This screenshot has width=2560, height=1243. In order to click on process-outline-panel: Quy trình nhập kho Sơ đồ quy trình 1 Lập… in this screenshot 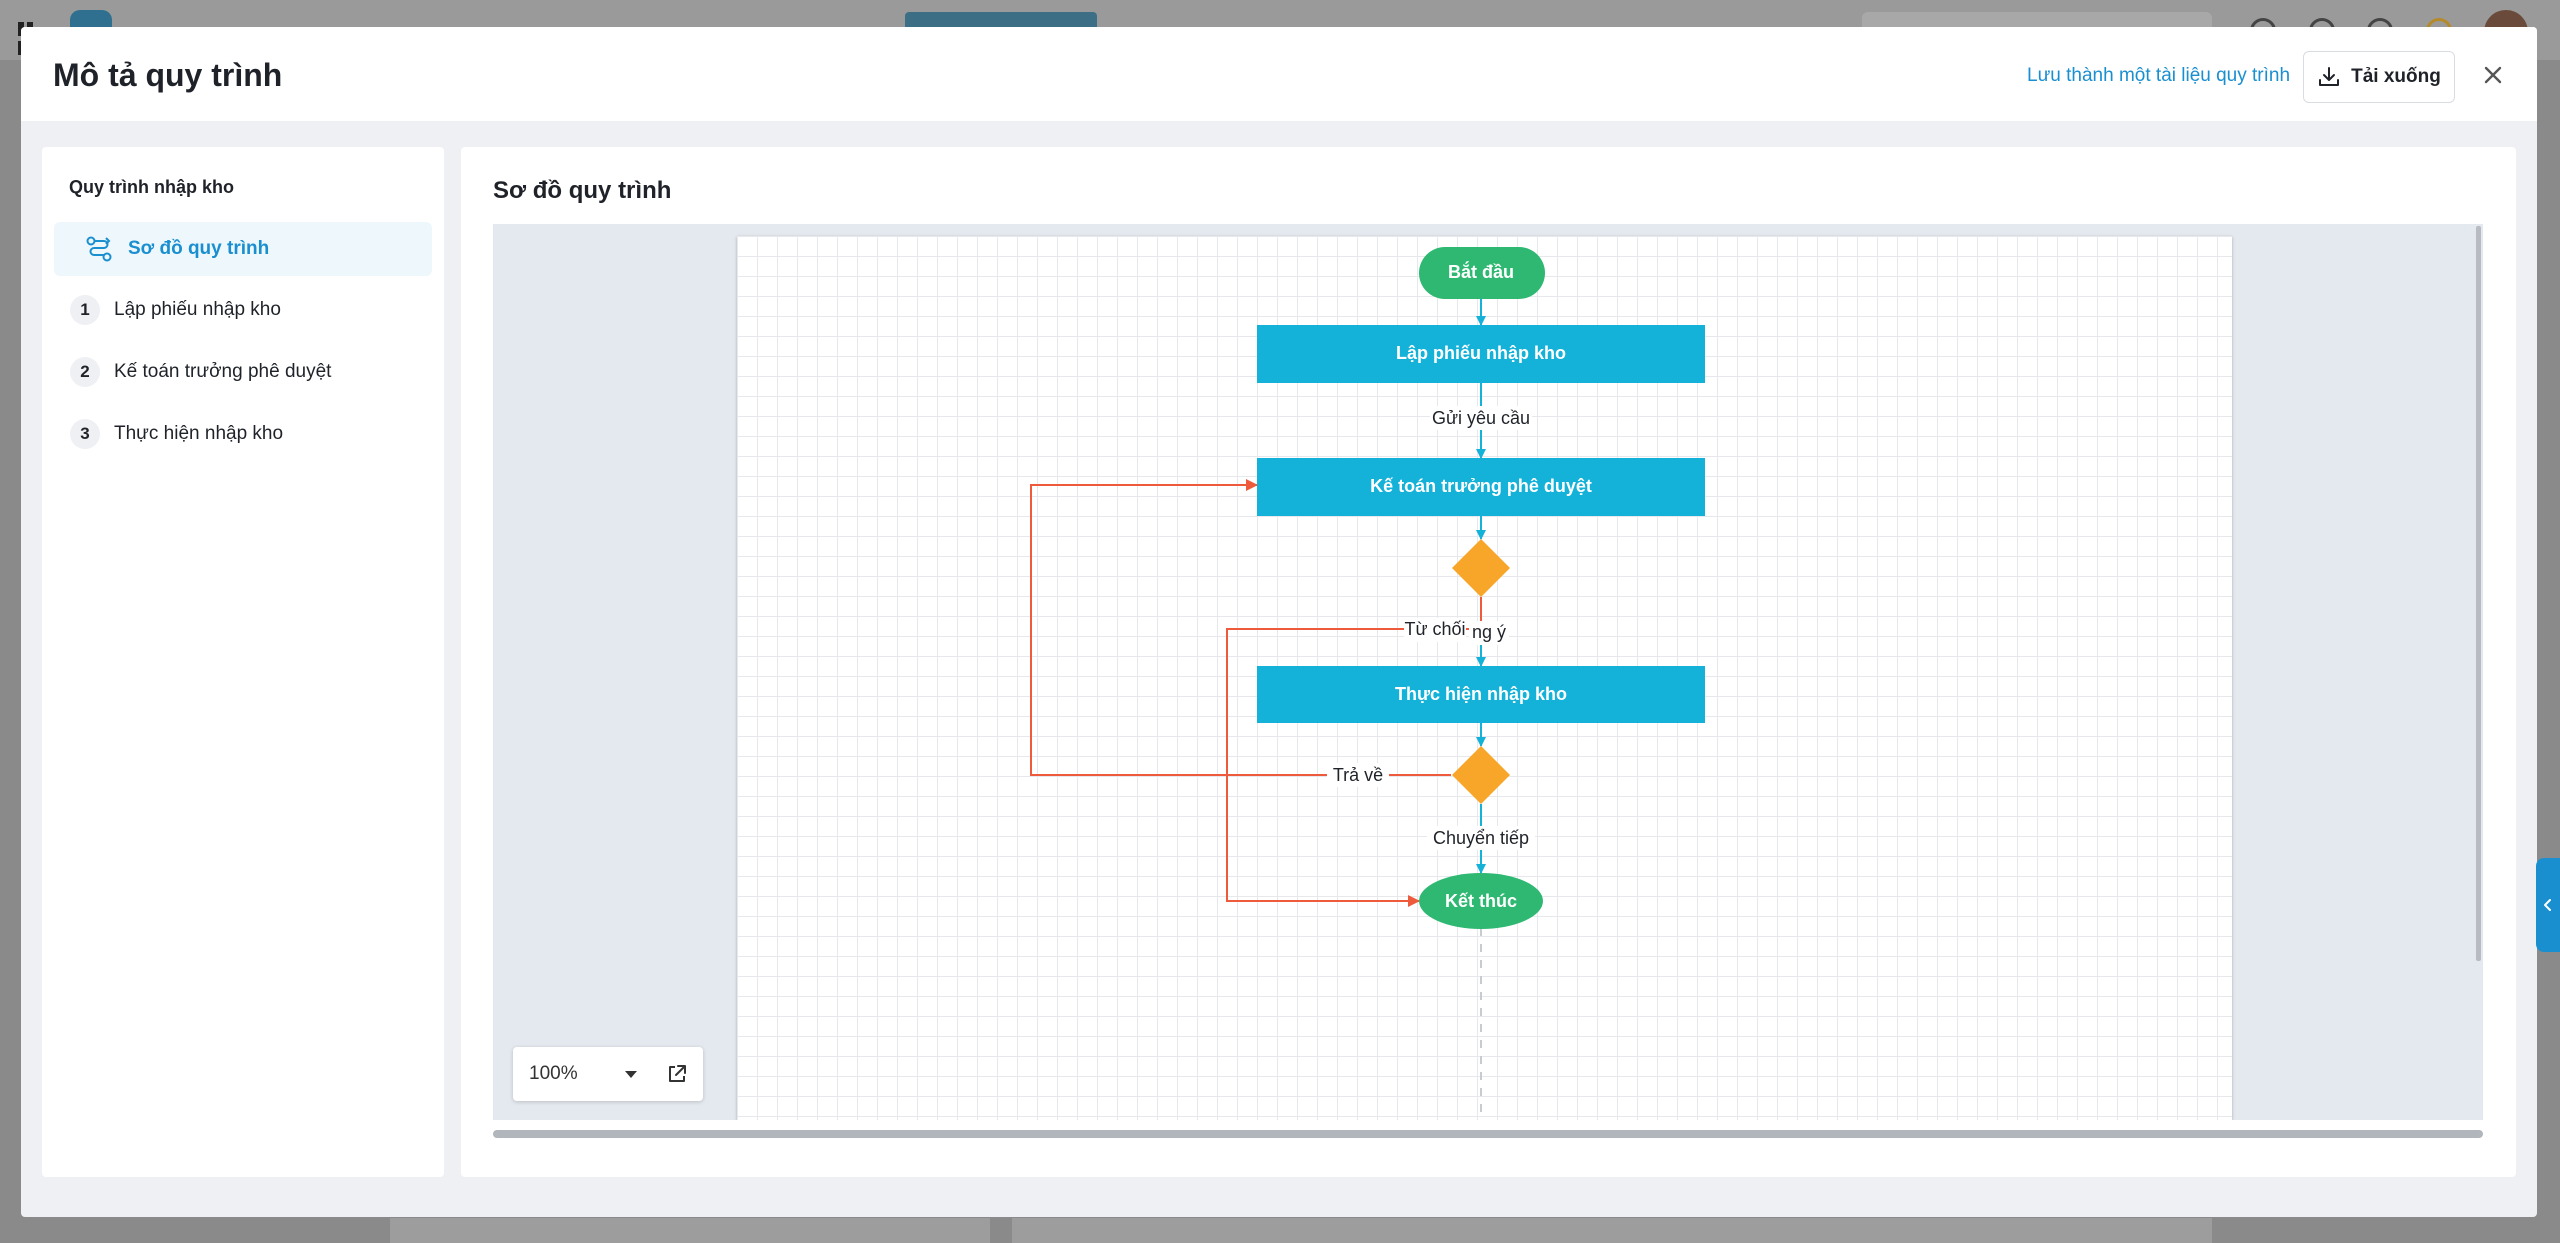, I will do `click(243, 662)`.